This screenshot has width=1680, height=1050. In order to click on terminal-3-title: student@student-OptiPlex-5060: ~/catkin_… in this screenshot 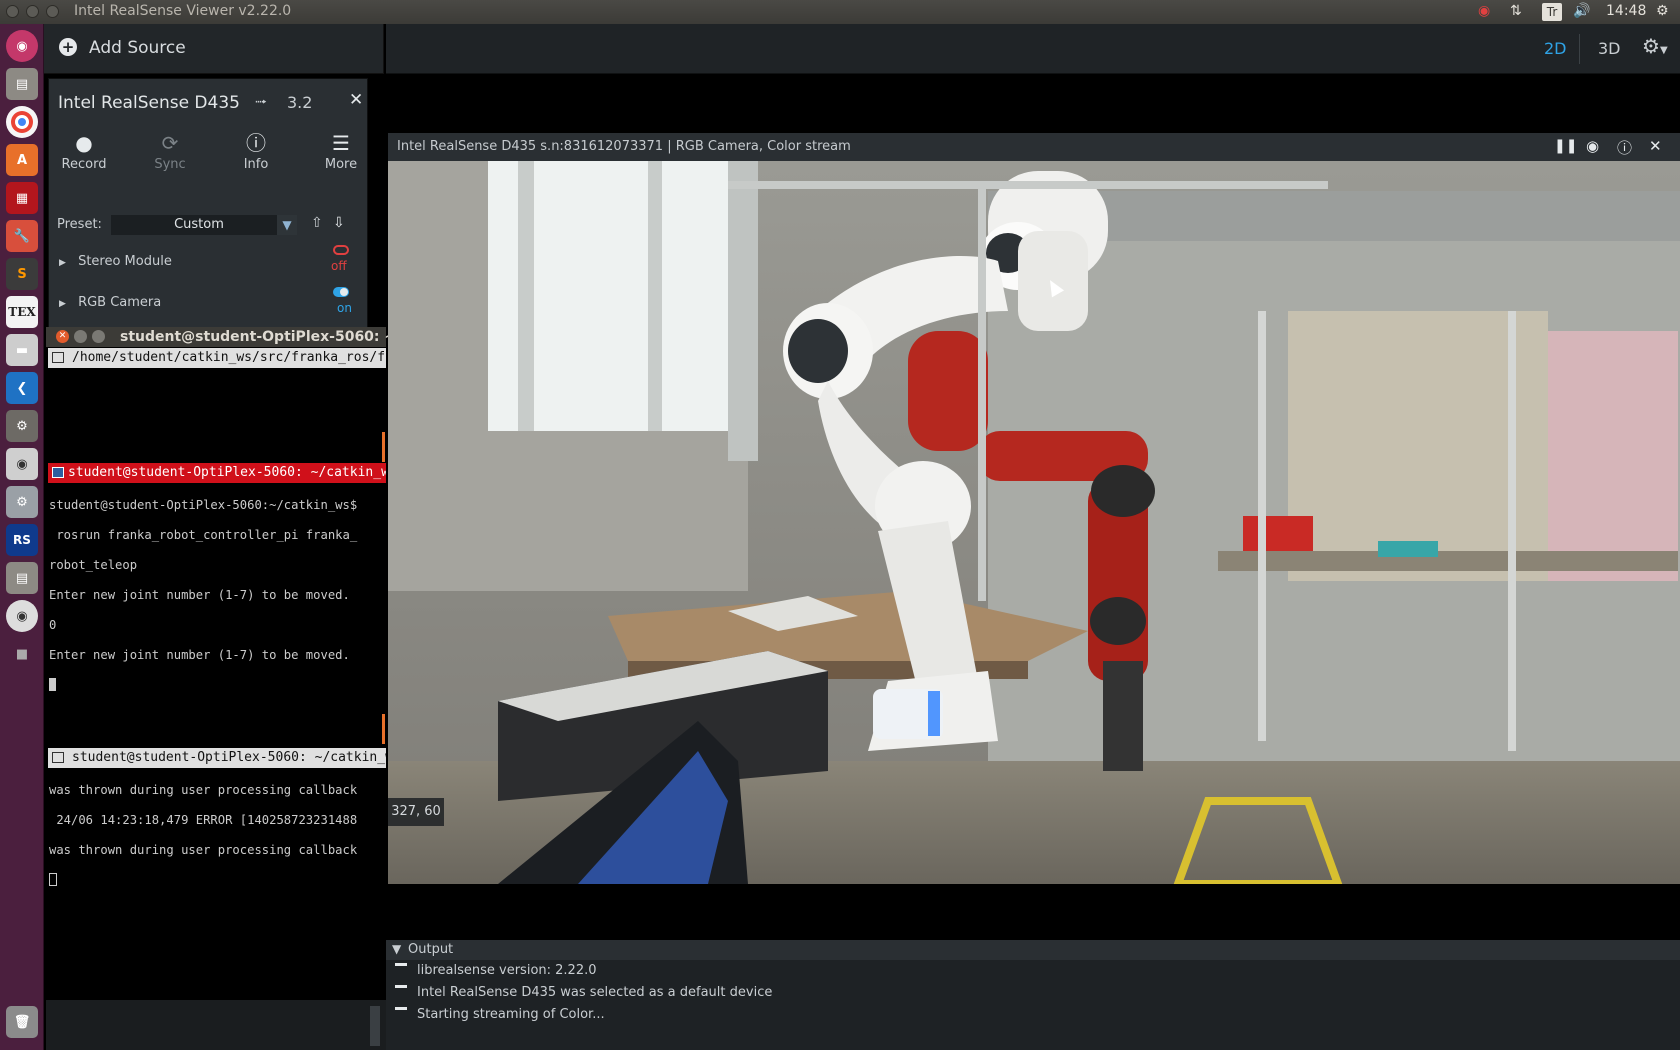, I will do `click(229, 757)`.